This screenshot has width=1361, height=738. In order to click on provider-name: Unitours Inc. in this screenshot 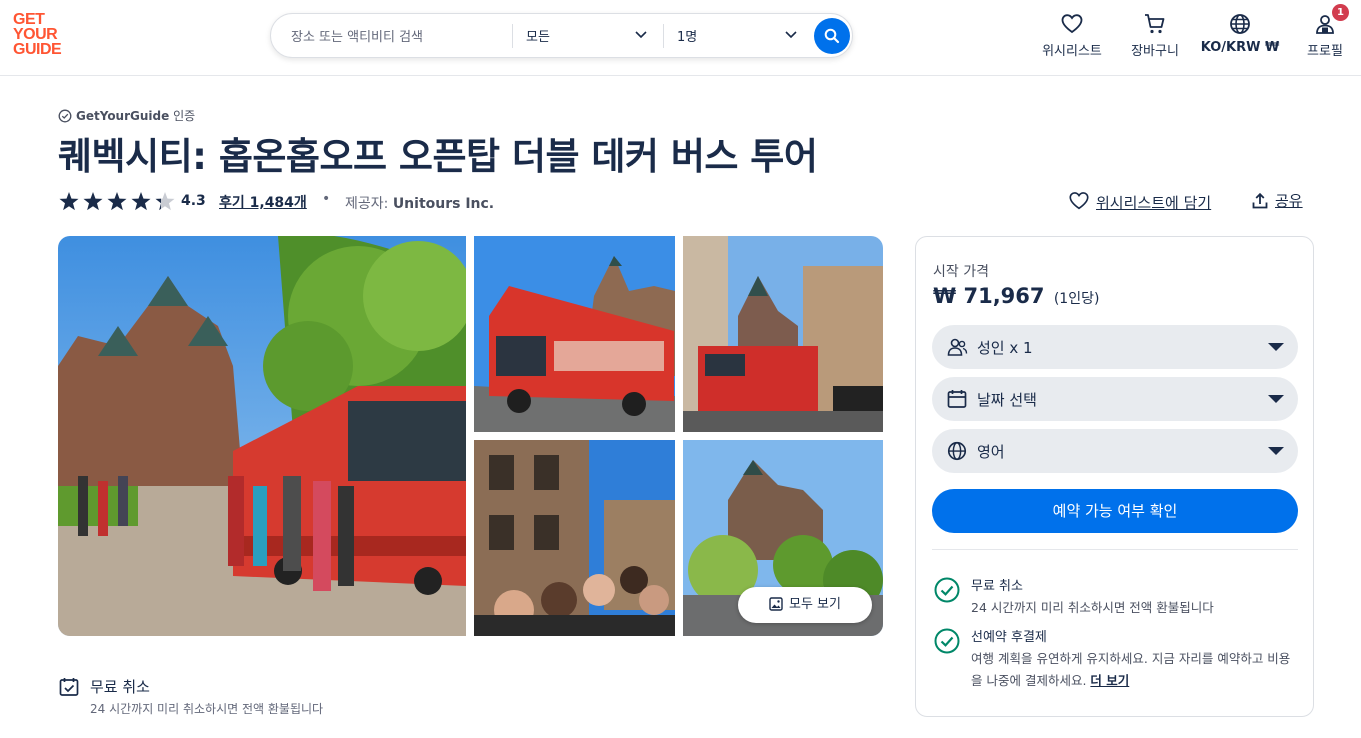, I will do `click(443, 204)`.